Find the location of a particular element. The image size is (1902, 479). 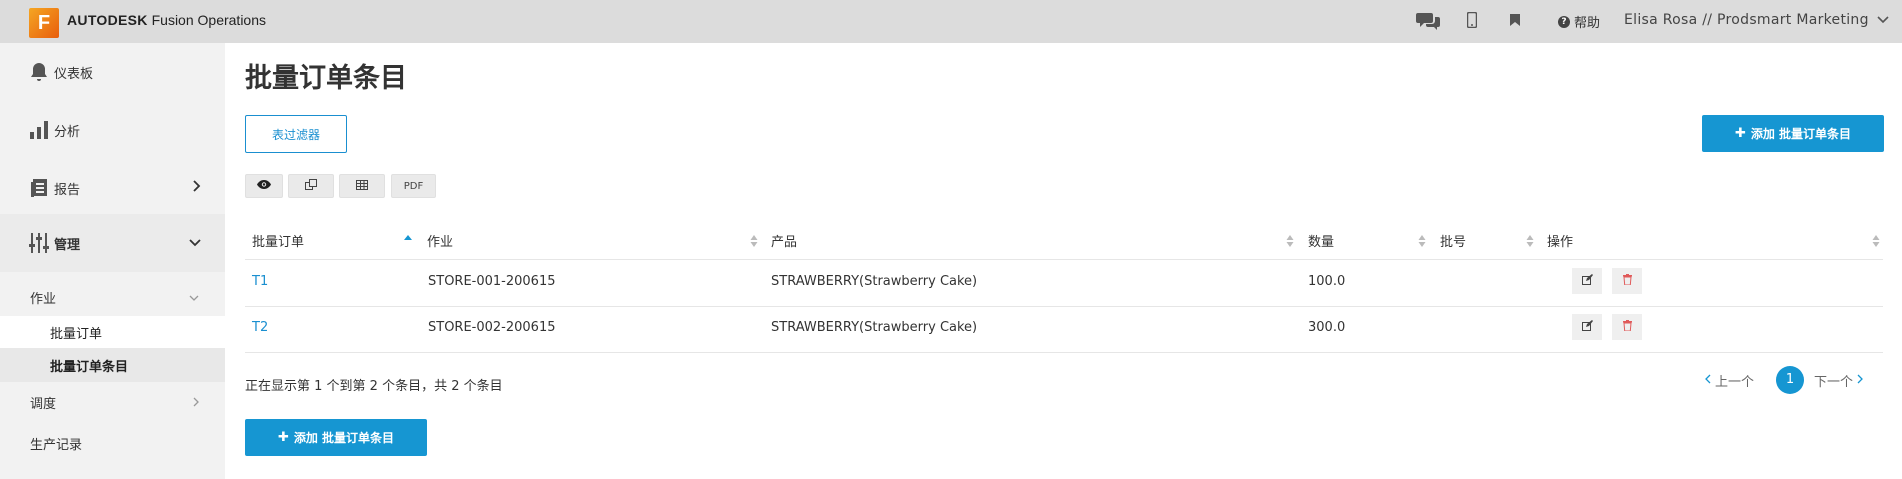

sidebar: 仪表板 分析 报告 管理 作业 批量订单 批量订单条目 调度 生产记录 is located at coordinates (112, 261).